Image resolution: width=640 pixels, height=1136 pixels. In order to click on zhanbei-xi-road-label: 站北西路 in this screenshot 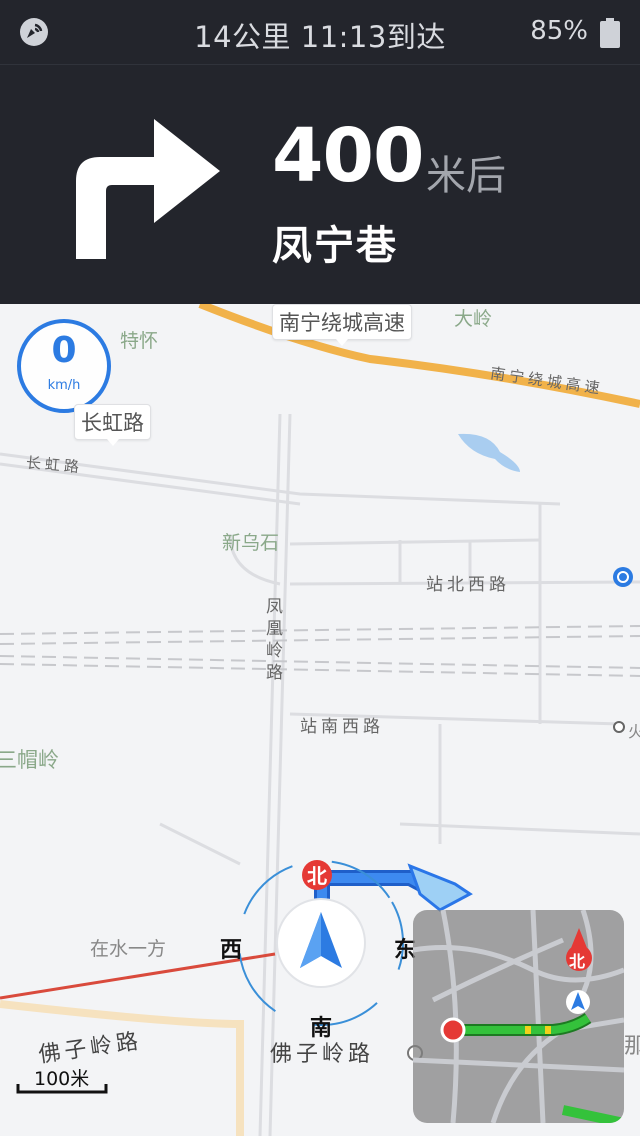, I will do `click(468, 585)`.